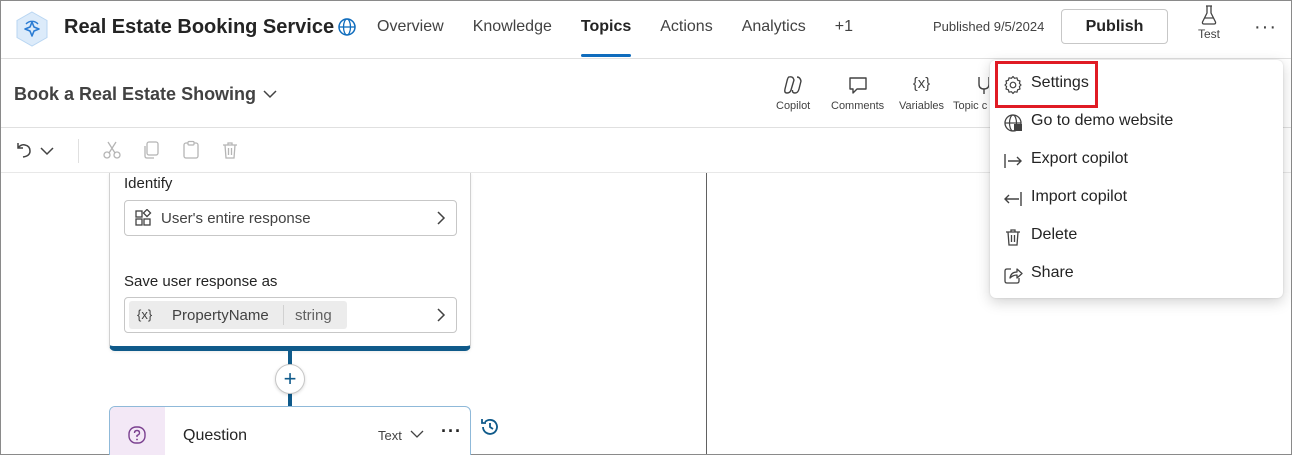  I want to click on menu-item-settings: Settings, so click(1136, 84).